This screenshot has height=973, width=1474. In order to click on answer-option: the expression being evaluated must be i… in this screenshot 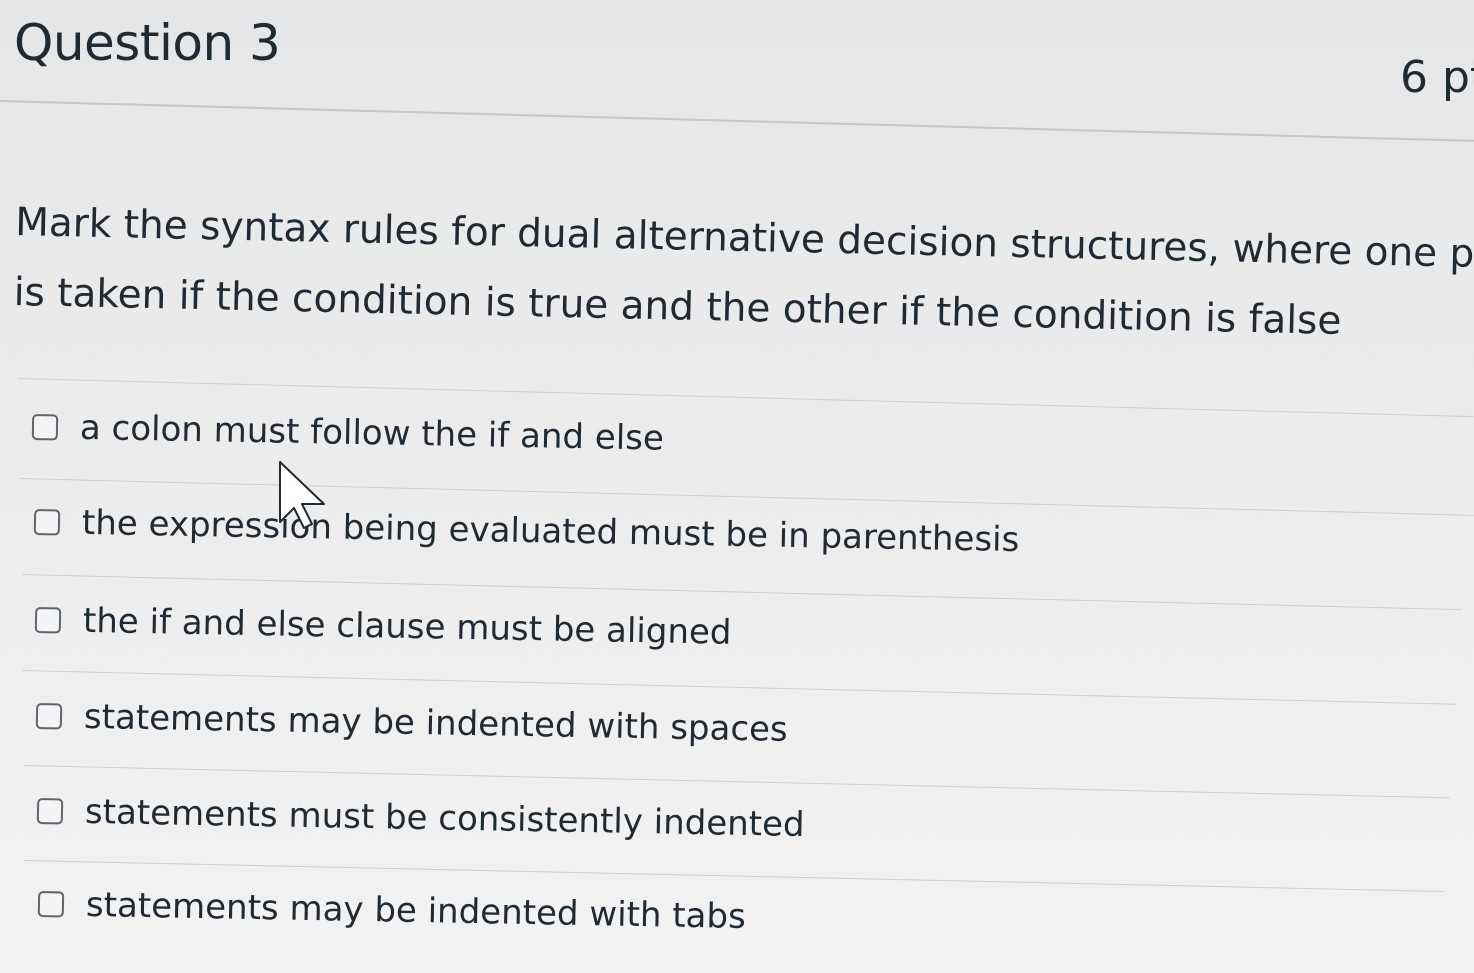, I will do `click(526, 531)`.